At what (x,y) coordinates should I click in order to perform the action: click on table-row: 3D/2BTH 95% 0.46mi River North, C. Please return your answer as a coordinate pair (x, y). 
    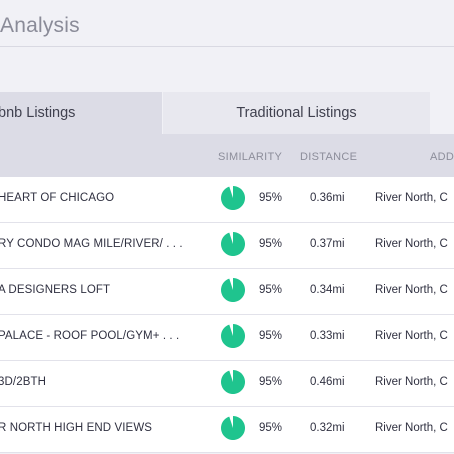
    Looking at the image, I should click on (227, 384).